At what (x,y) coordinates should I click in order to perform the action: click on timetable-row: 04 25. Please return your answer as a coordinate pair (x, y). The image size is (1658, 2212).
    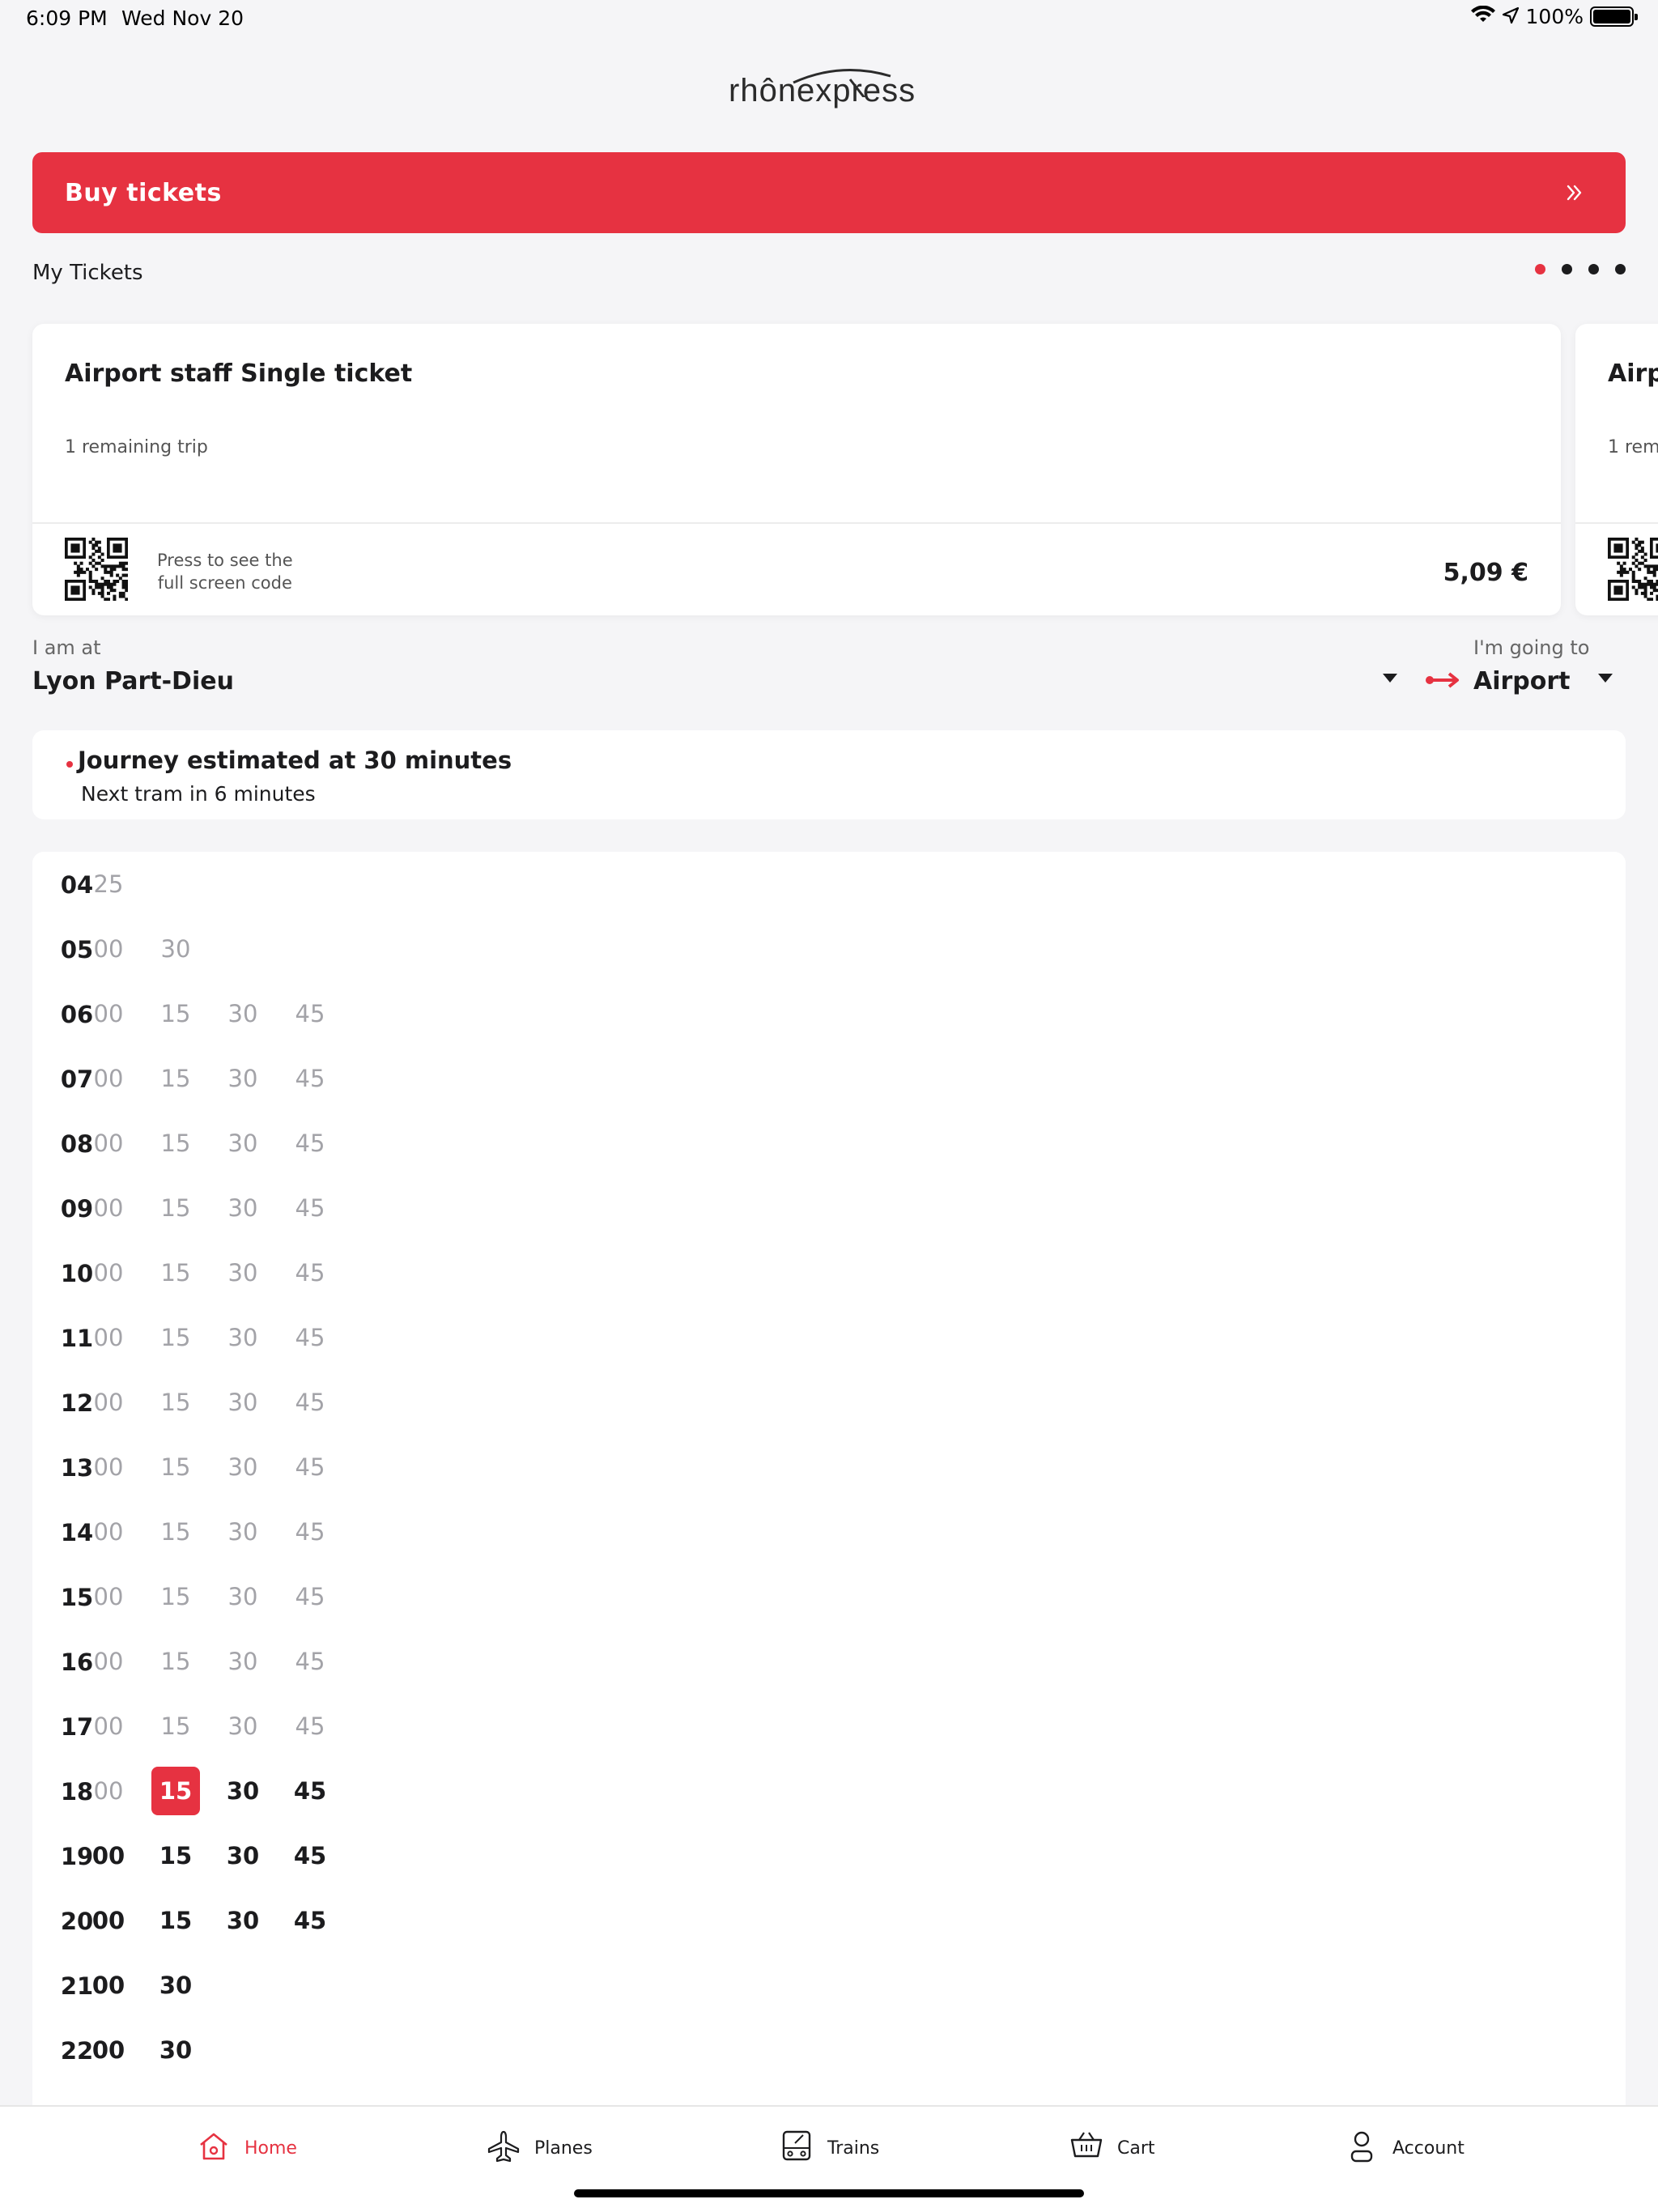
    Looking at the image, I should click on (829, 884).